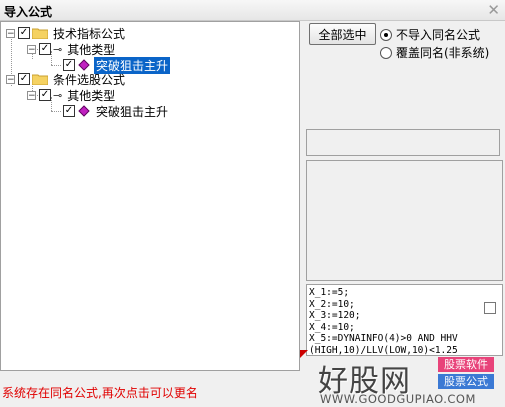 The image size is (505, 407). Describe the element at coordinates (403, 142) in the screenshot. I see `info-panel` at that location.